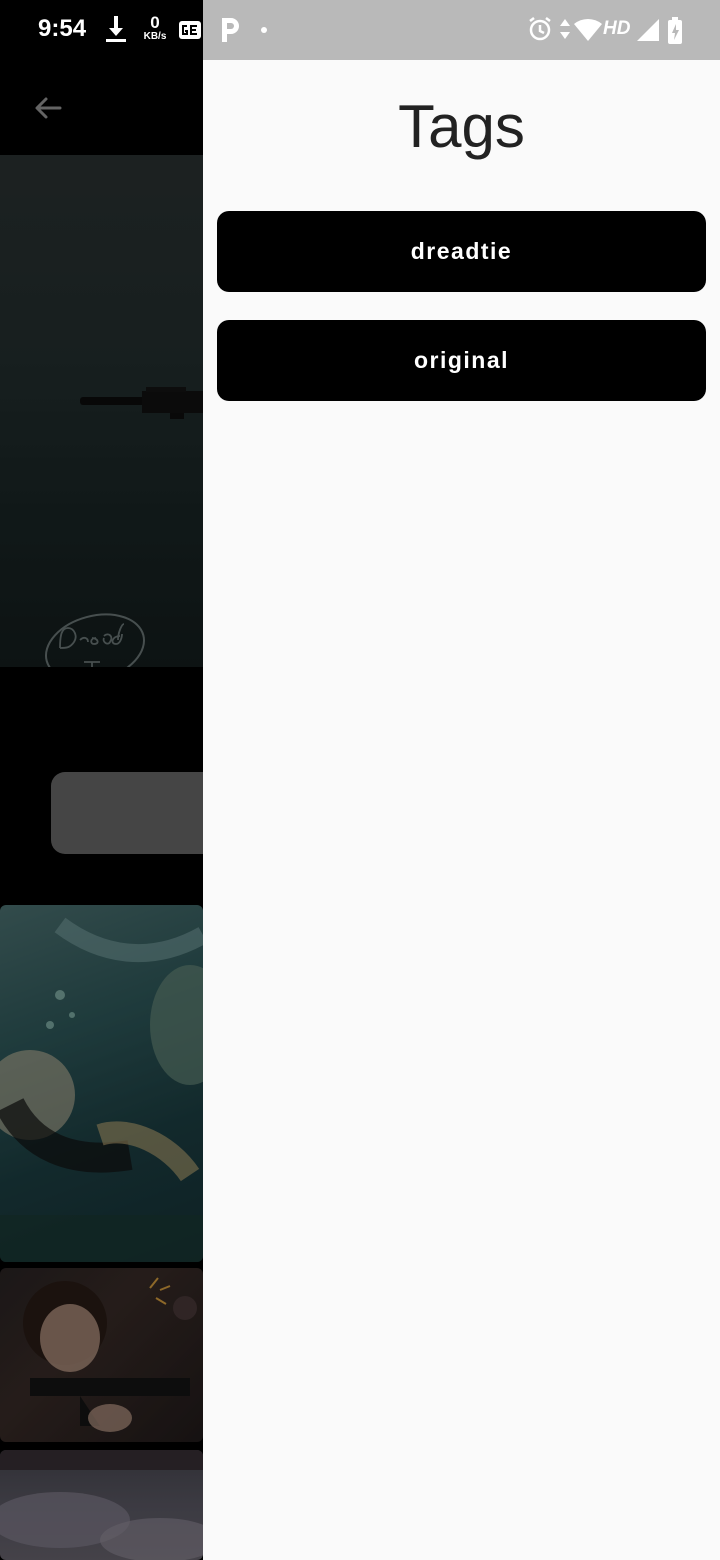 The height and width of the screenshot is (1560, 720). Describe the element at coordinates (461, 30) in the screenshot. I see `status-bar-right: HD` at that location.